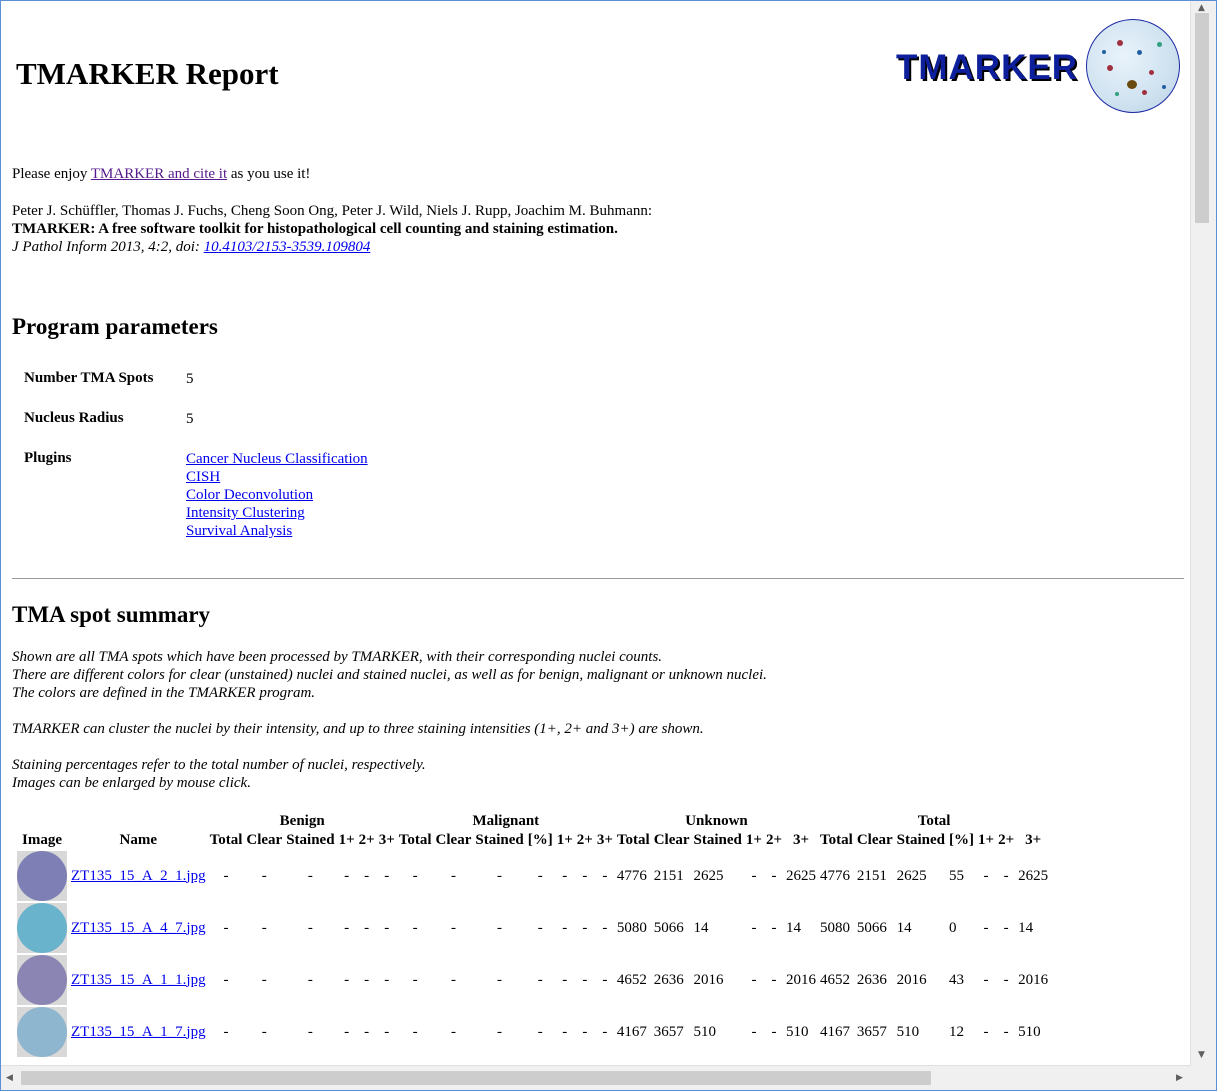 The width and height of the screenshot is (1217, 1091). What do you see at coordinates (1179, 1078) in the screenshot?
I see `scroll-right-icon: ▶` at bounding box center [1179, 1078].